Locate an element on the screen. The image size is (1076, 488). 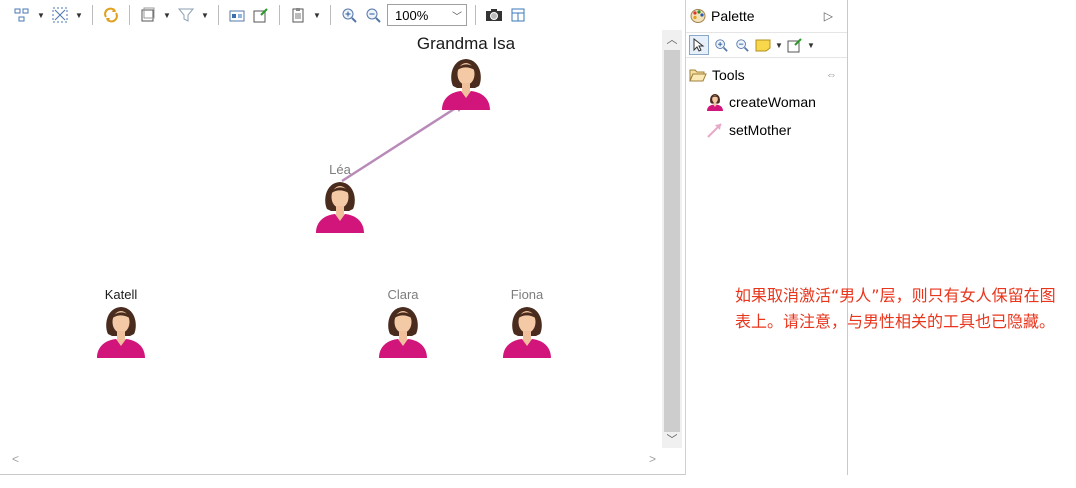
layout-icon is located at coordinates (518, 15).